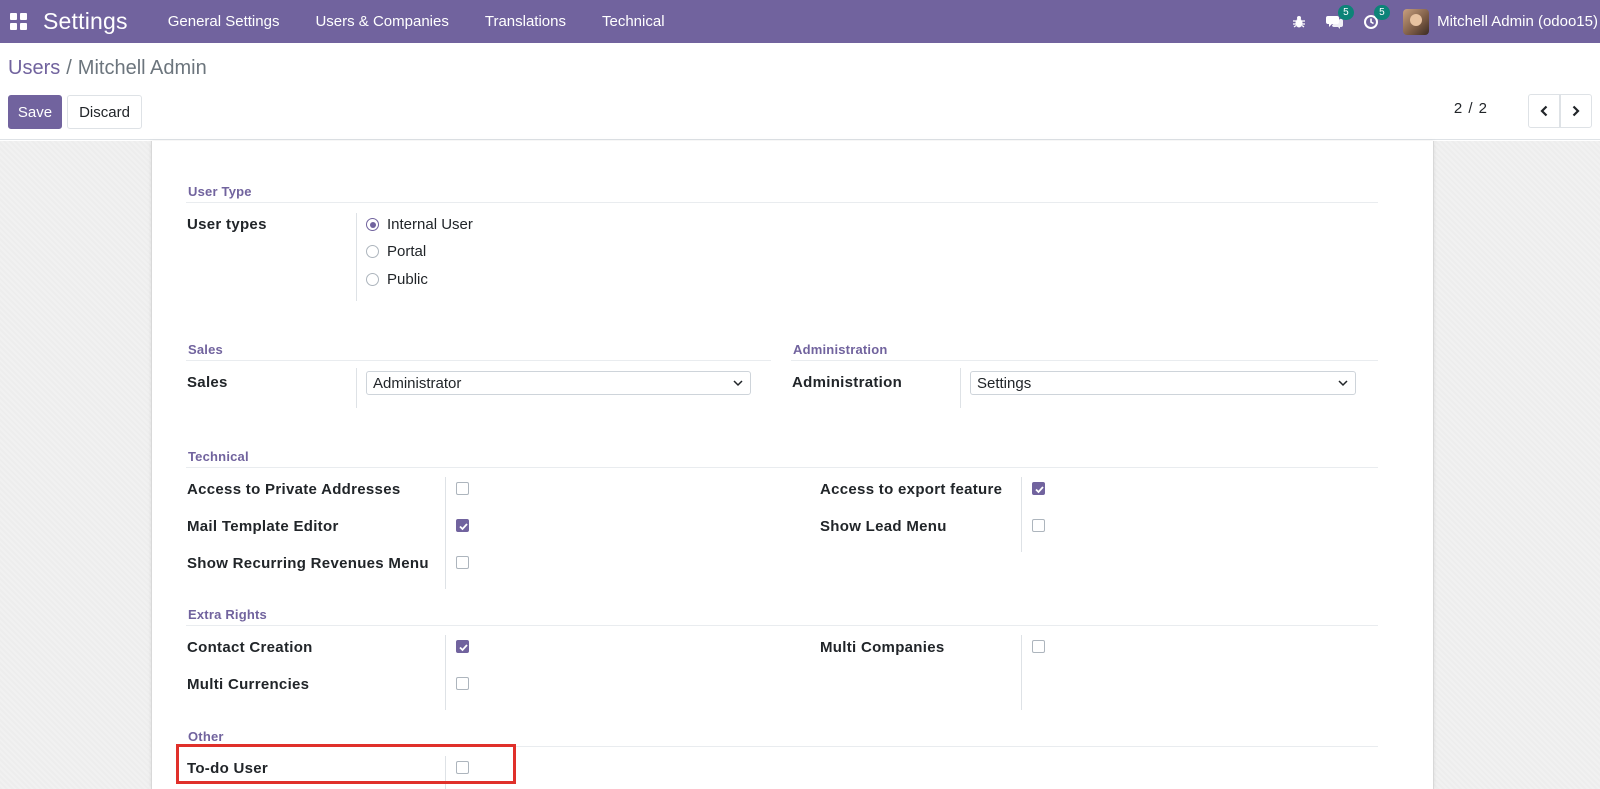 This screenshot has height=789, width=1600. I want to click on chevron-right-icon, so click(1576, 111).